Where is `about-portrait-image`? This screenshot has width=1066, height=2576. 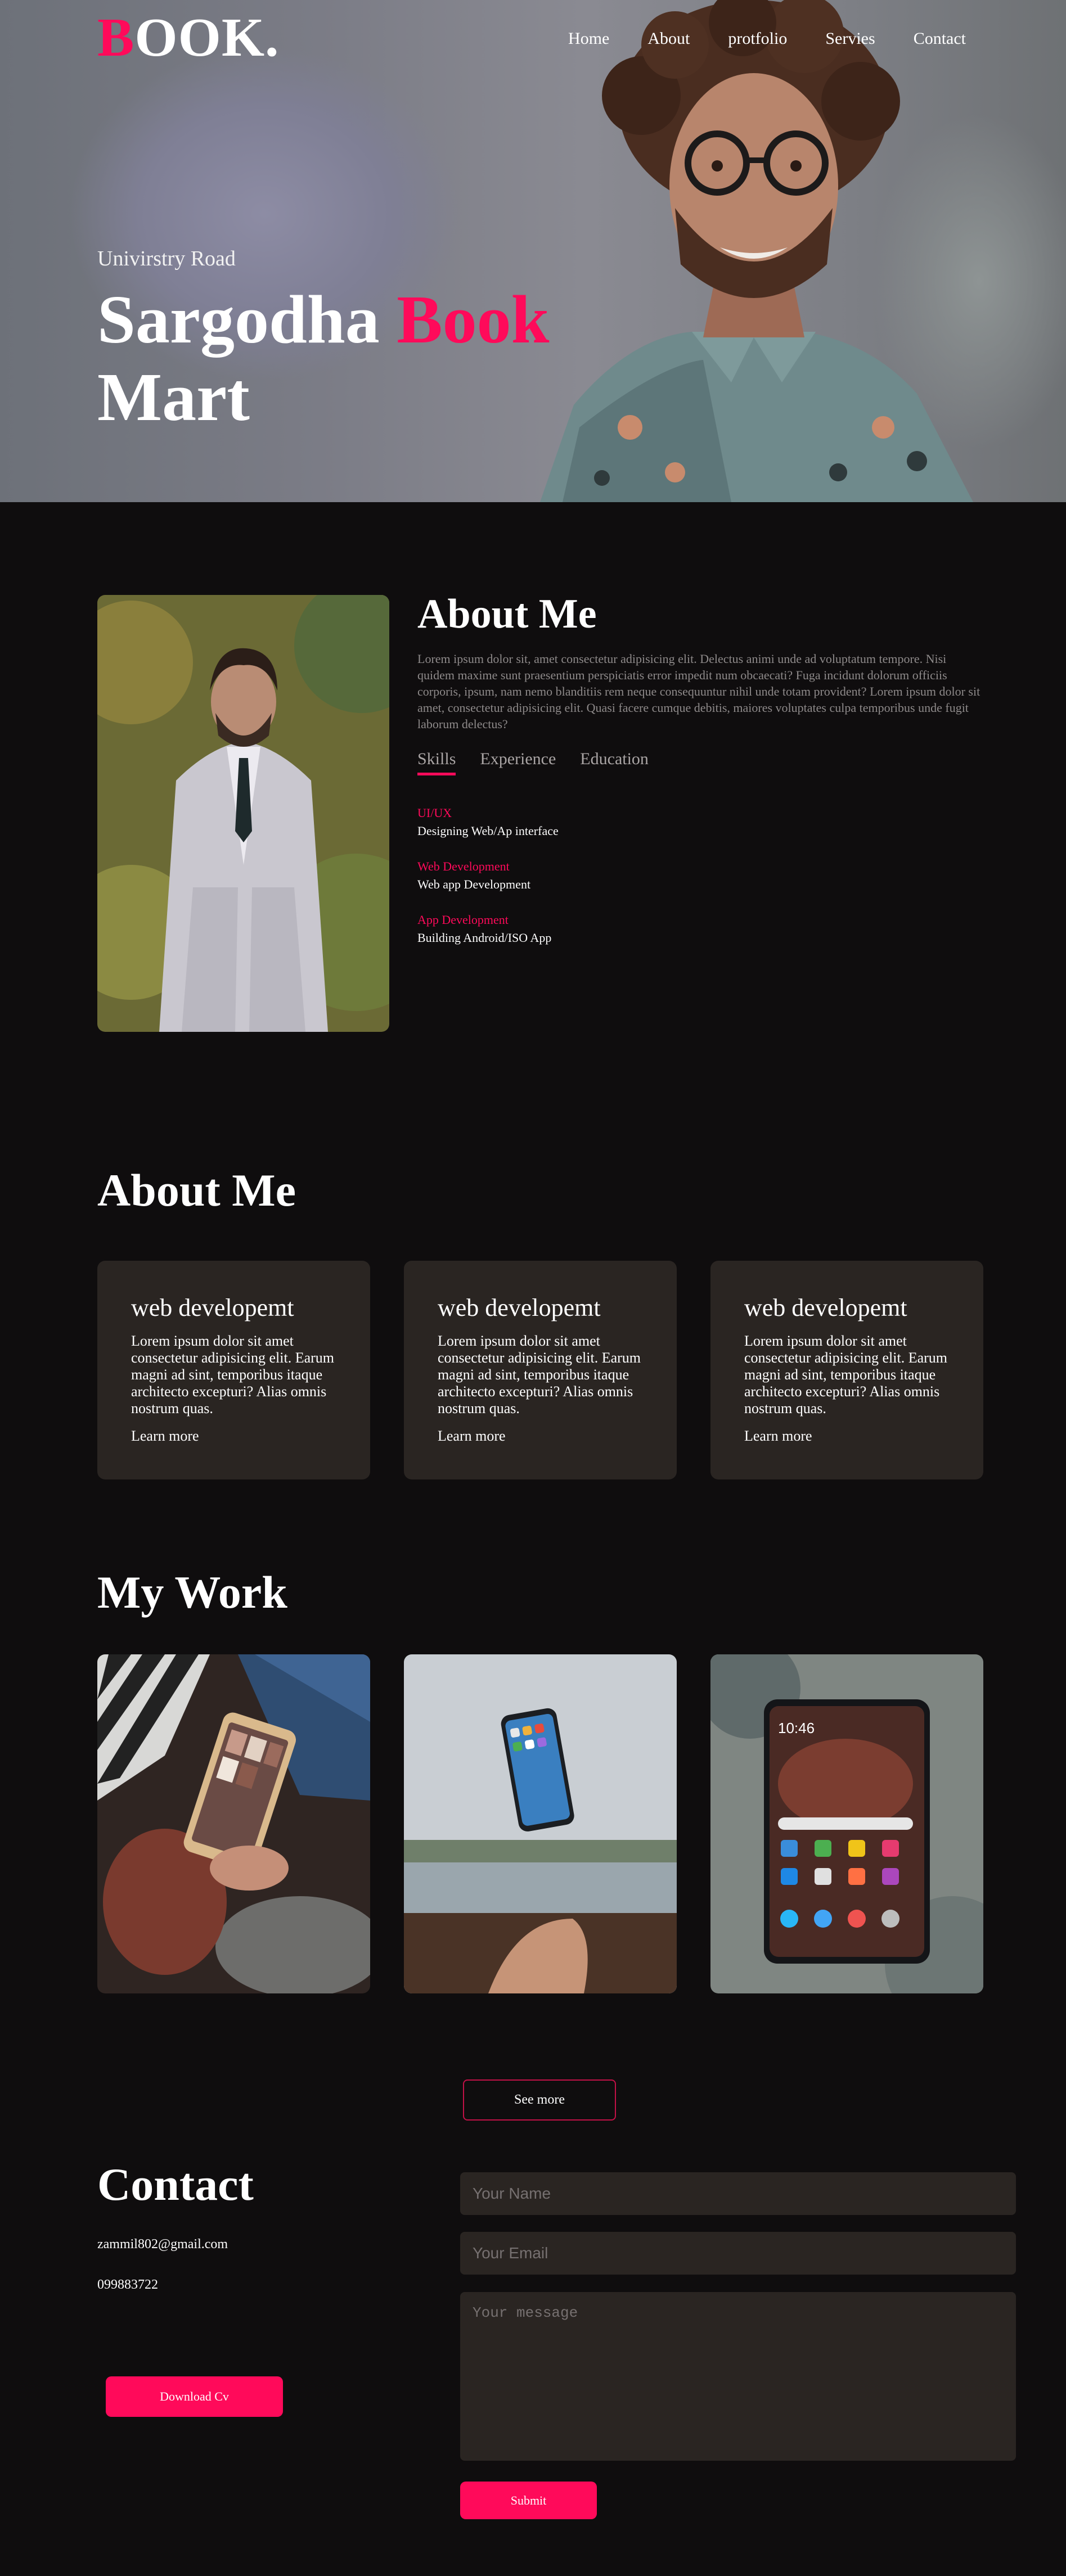
about-portrait-image is located at coordinates (243, 813).